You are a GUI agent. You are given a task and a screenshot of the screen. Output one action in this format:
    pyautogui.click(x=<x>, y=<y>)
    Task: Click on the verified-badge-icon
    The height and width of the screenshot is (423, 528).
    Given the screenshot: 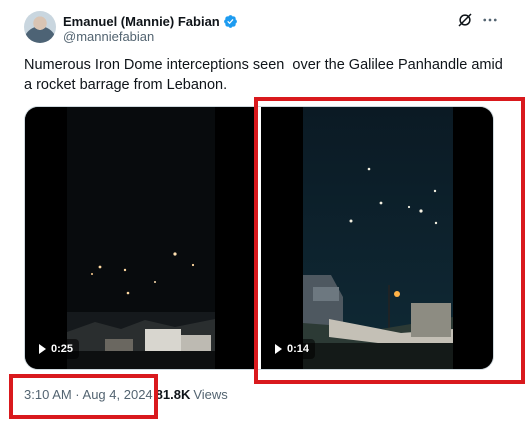 What is the action you would take?
    pyautogui.click(x=230, y=21)
    